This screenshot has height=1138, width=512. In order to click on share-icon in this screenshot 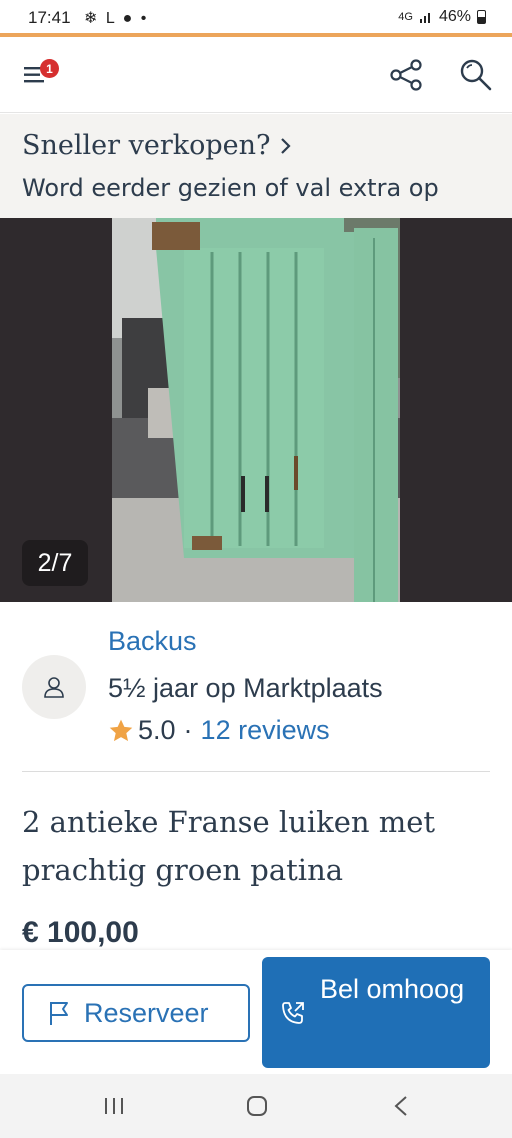, I will do `click(406, 75)`.